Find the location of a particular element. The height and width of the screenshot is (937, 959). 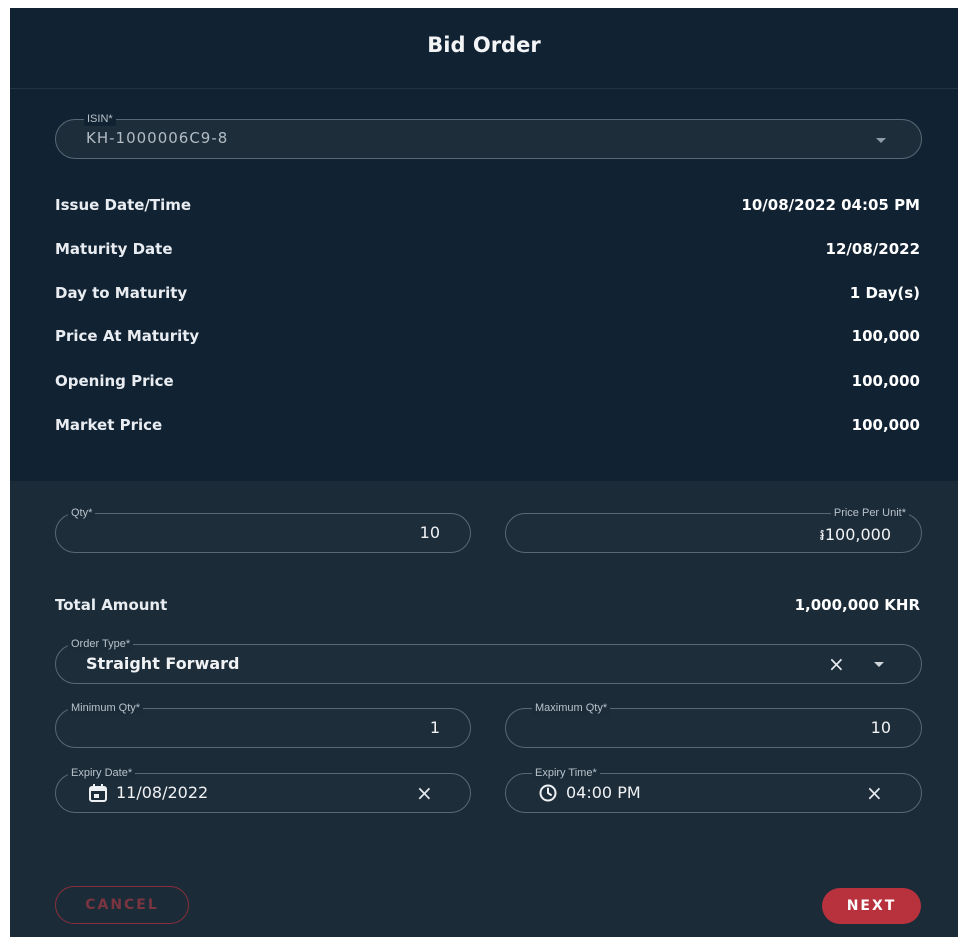

total-amount-label: Total Amount is located at coordinates (111, 605).